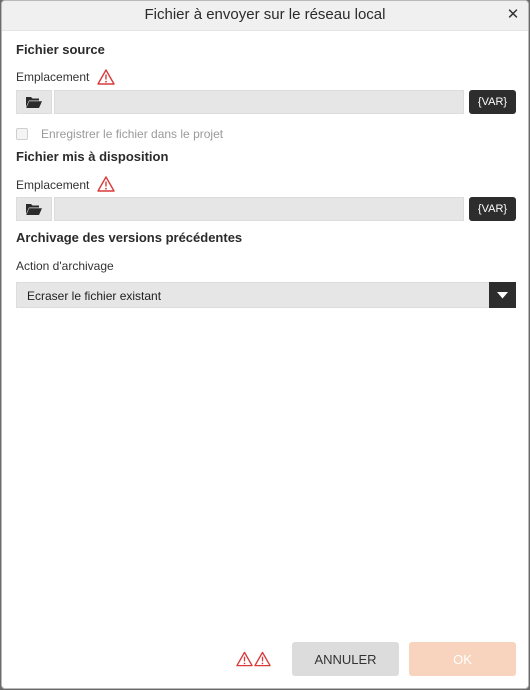 This screenshot has height=690, width=530. Describe the element at coordinates (22, 134) in the screenshot. I see `save-in-project-checkbox` at that location.